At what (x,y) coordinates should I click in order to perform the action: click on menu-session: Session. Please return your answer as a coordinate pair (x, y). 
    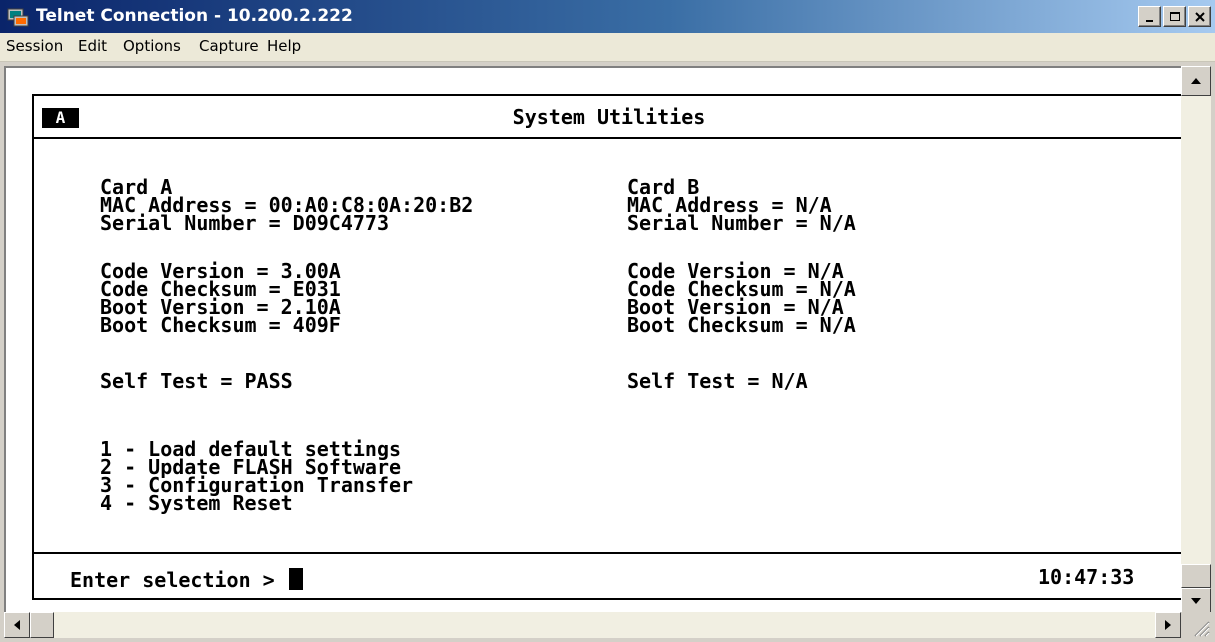
    Looking at the image, I should click on (34, 46).